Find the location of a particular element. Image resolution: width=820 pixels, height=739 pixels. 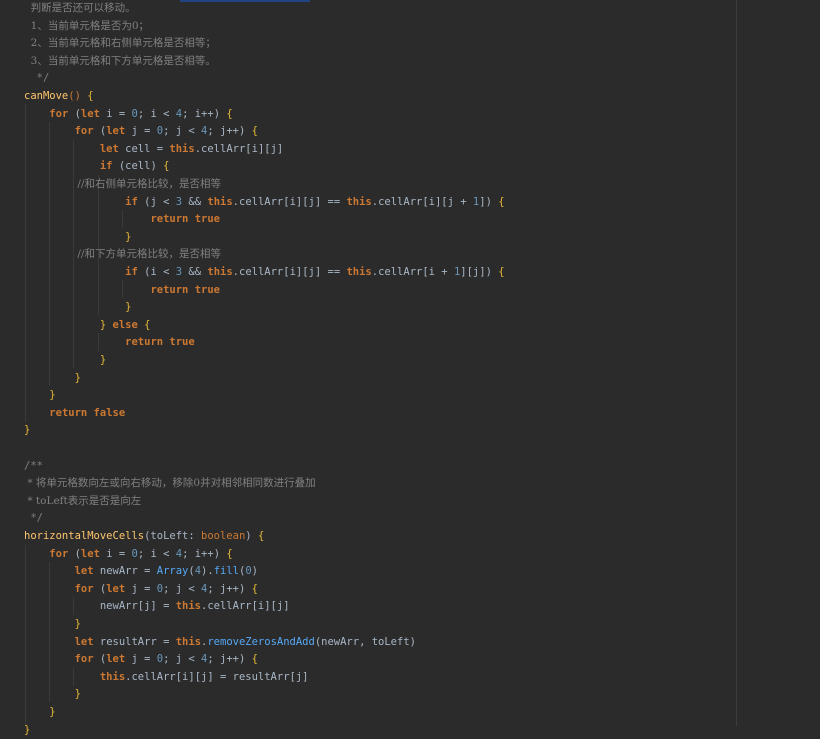

code-token: 2、当前单元格和右侧单元格是否相等； is located at coordinates (120, 43).